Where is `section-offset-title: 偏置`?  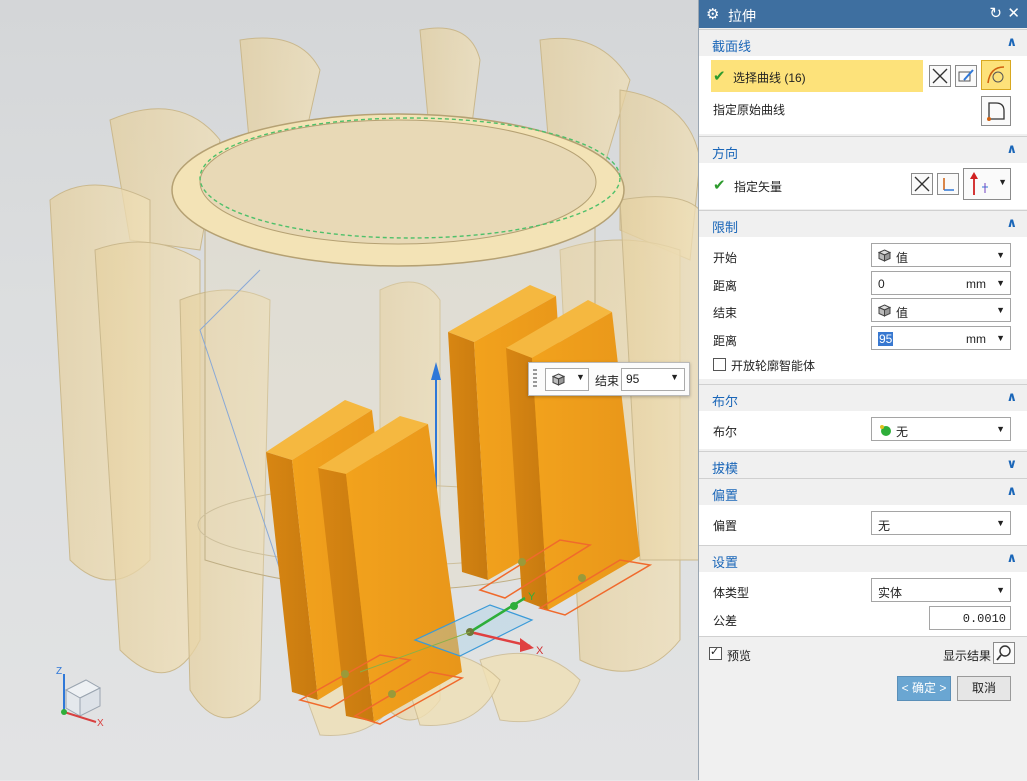
section-offset-title: 偏置 is located at coordinates (725, 495).